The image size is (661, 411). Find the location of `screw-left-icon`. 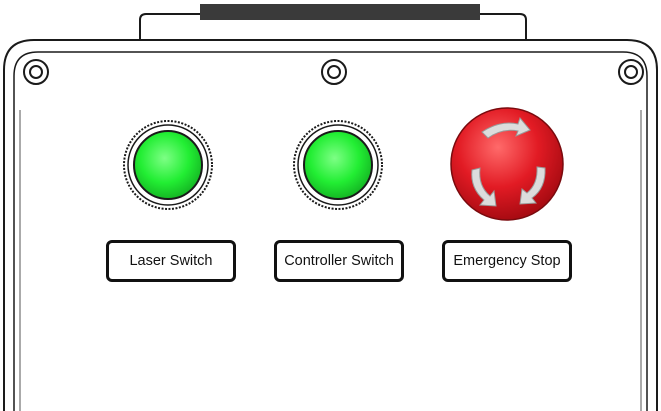

screw-left-icon is located at coordinates (36, 72).